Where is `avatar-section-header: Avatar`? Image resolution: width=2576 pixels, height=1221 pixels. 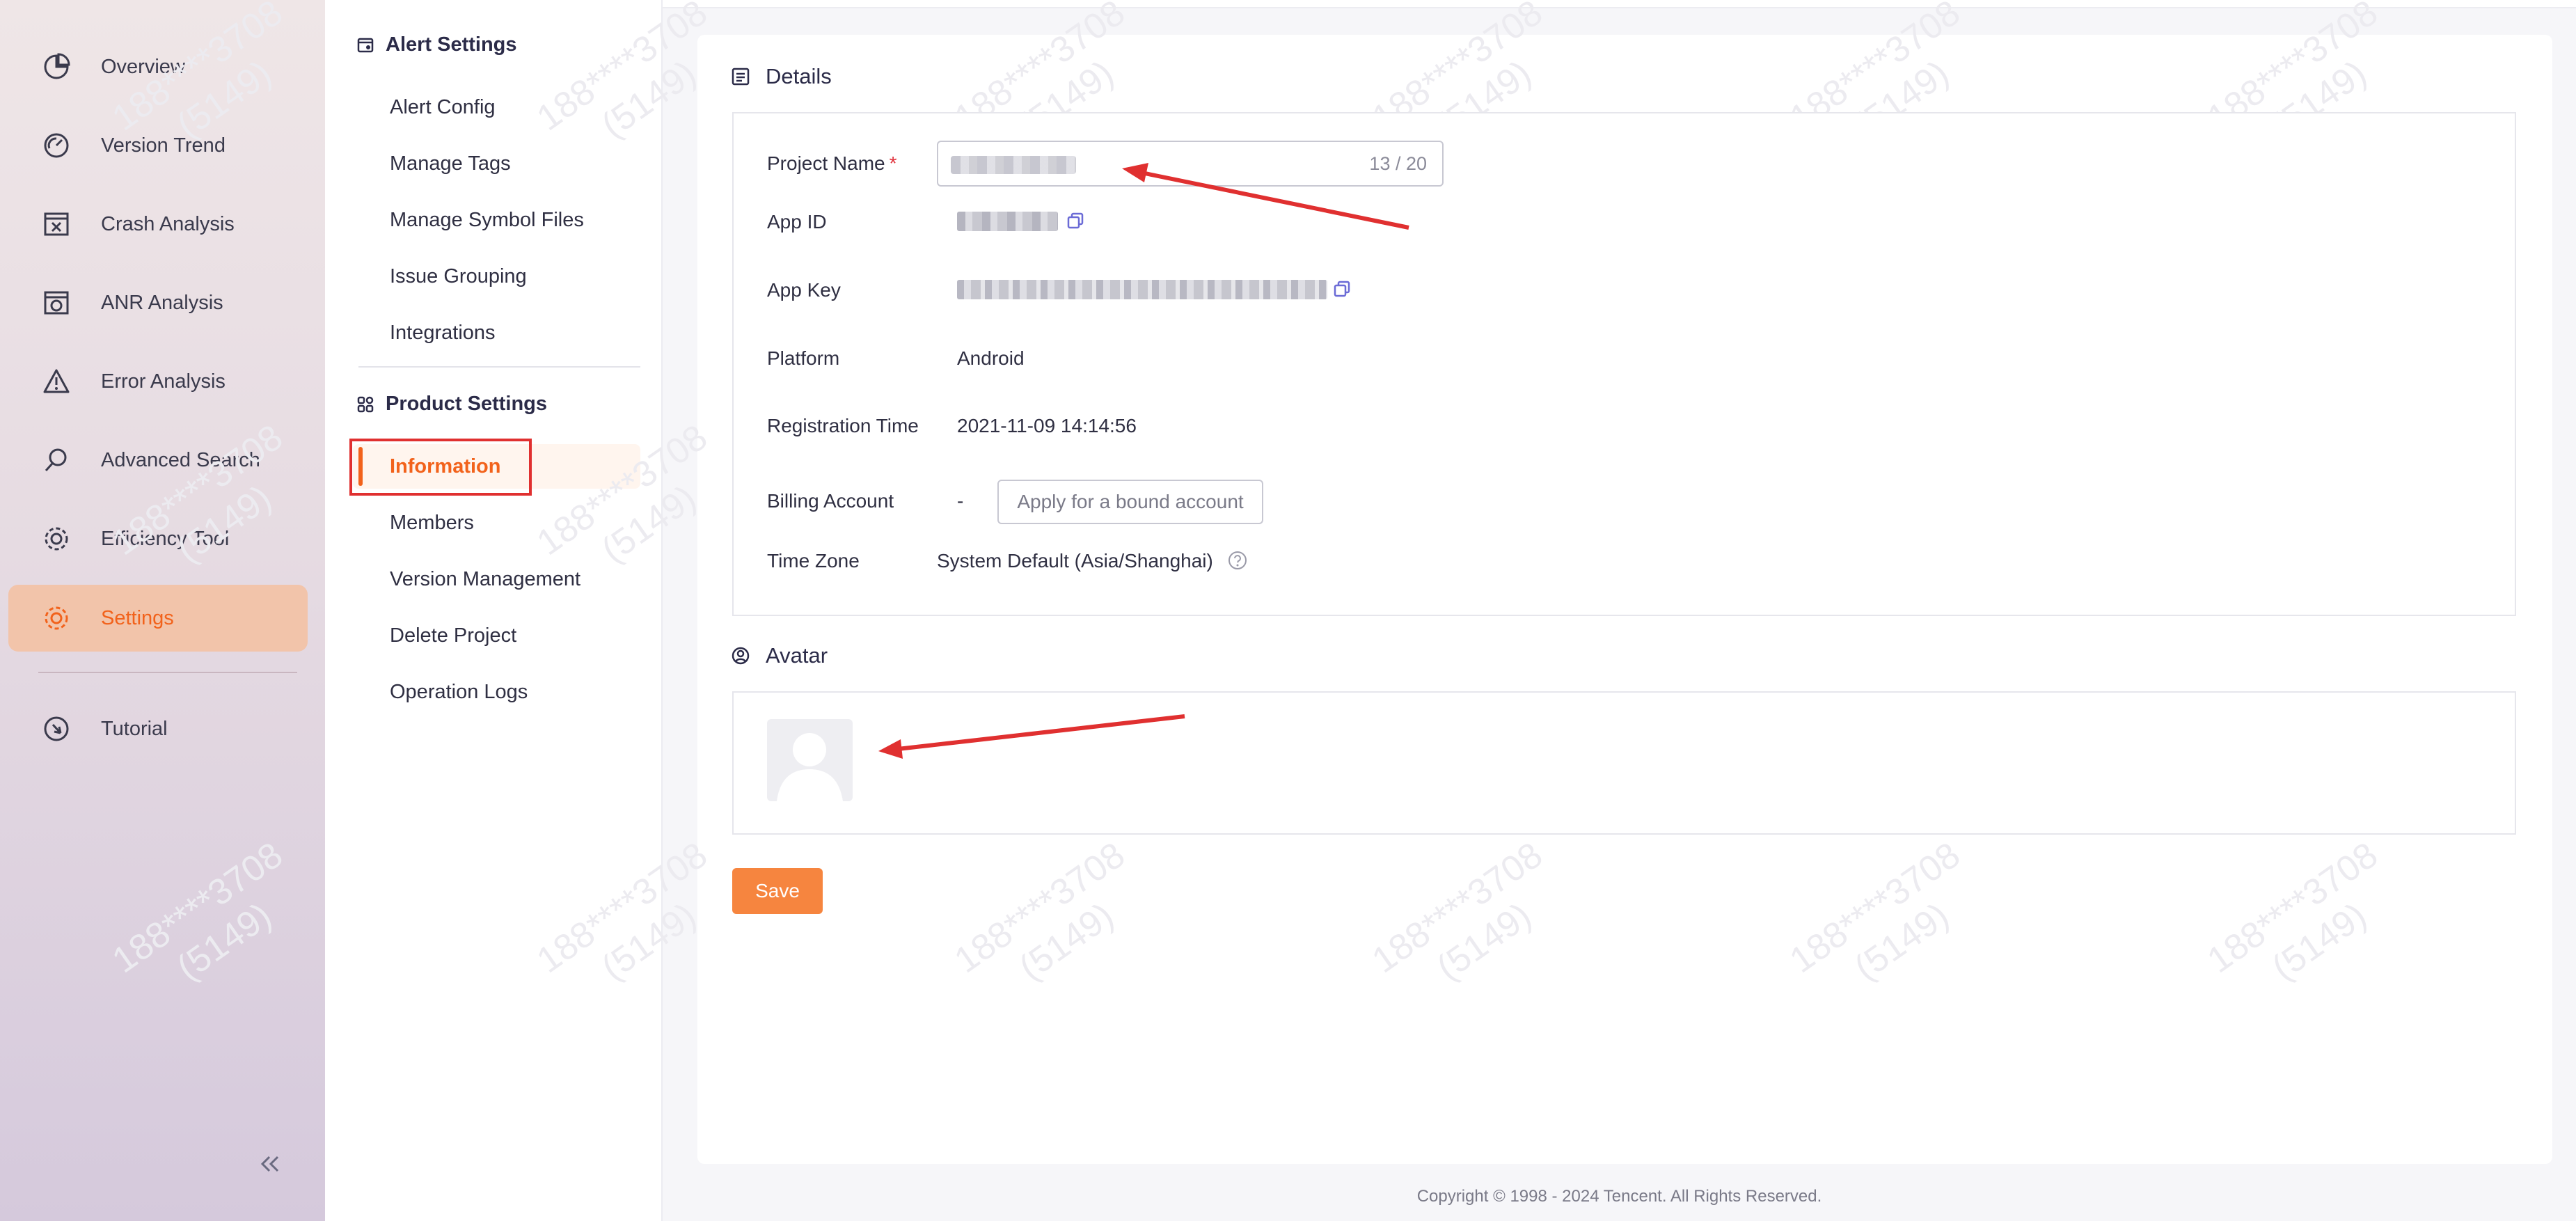 avatar-section-header: Avatar is located at coordinates (779, 655).